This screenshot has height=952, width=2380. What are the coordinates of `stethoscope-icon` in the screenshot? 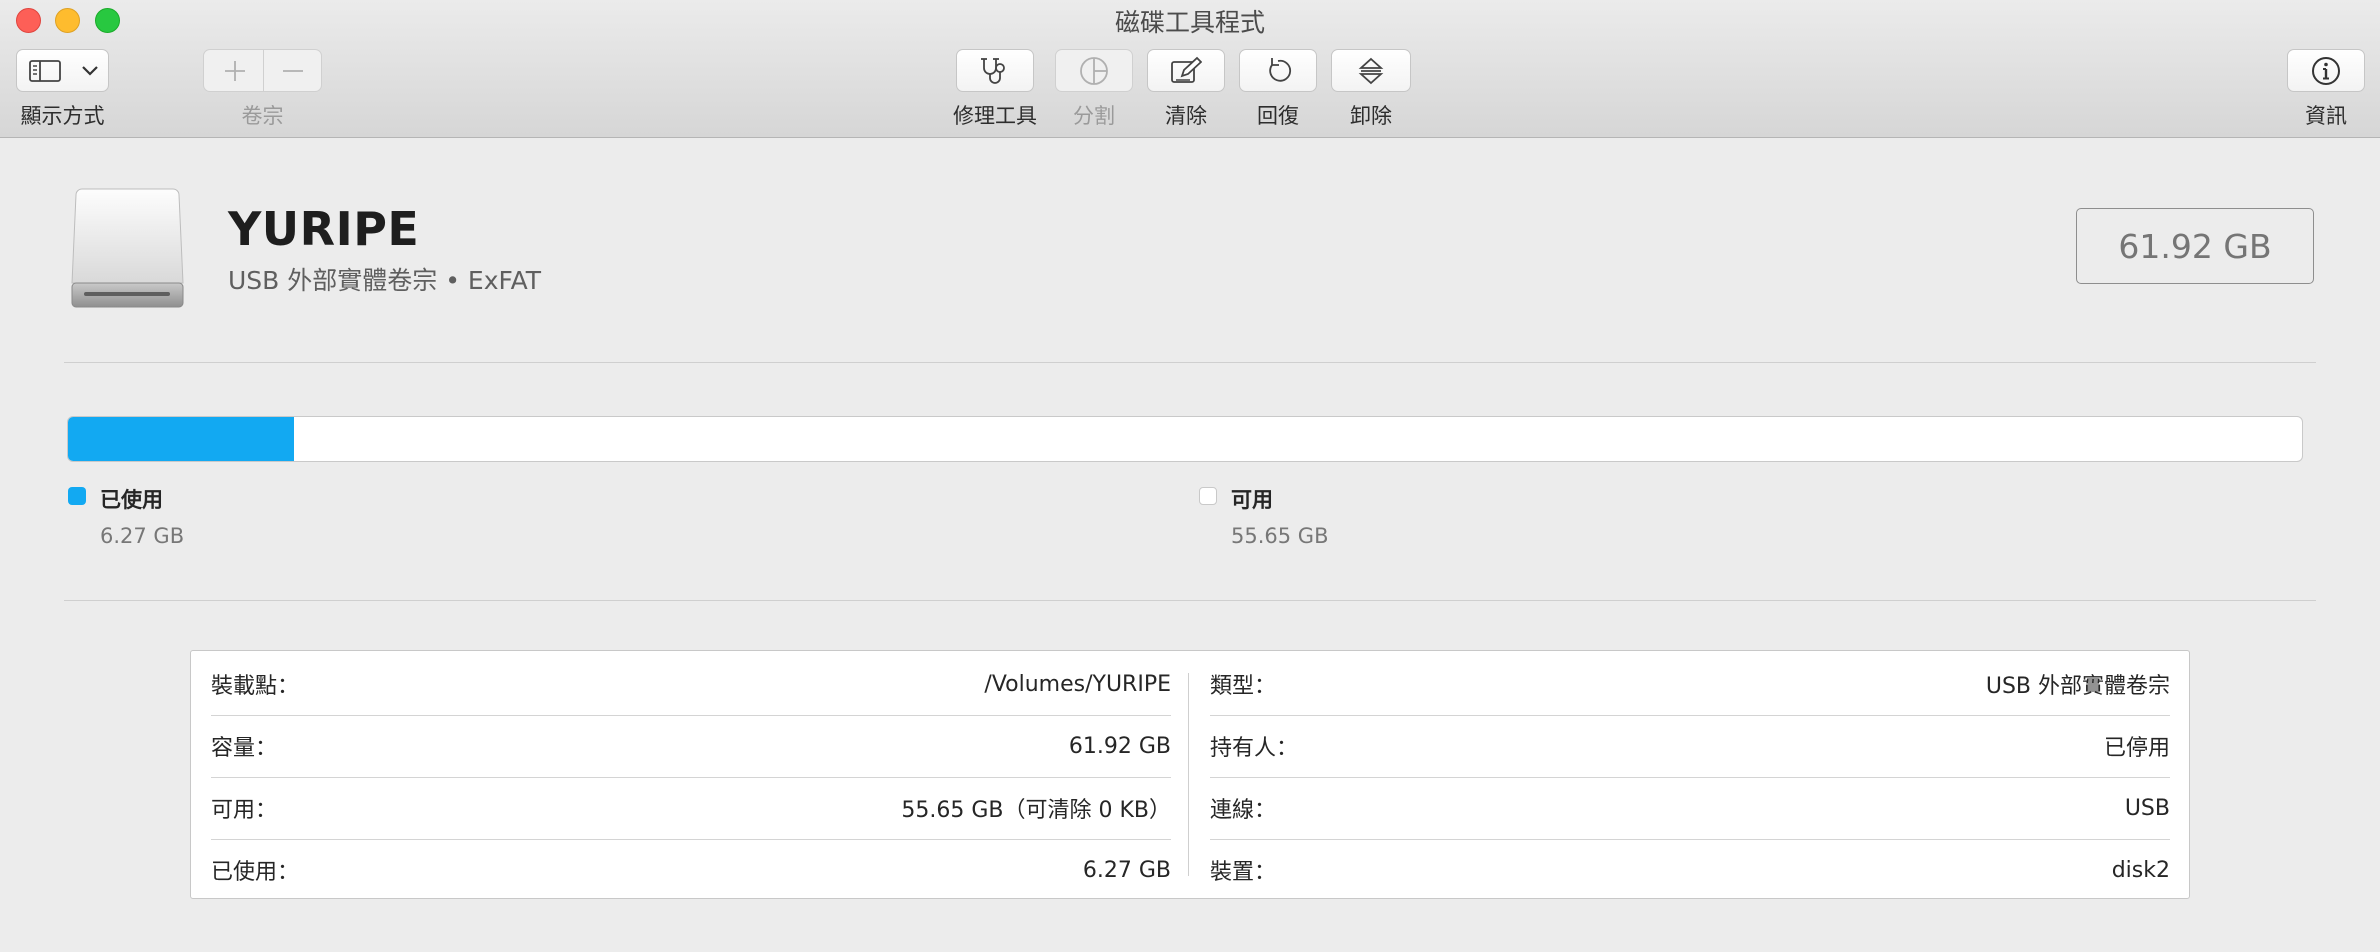 It's located at (995, 71).